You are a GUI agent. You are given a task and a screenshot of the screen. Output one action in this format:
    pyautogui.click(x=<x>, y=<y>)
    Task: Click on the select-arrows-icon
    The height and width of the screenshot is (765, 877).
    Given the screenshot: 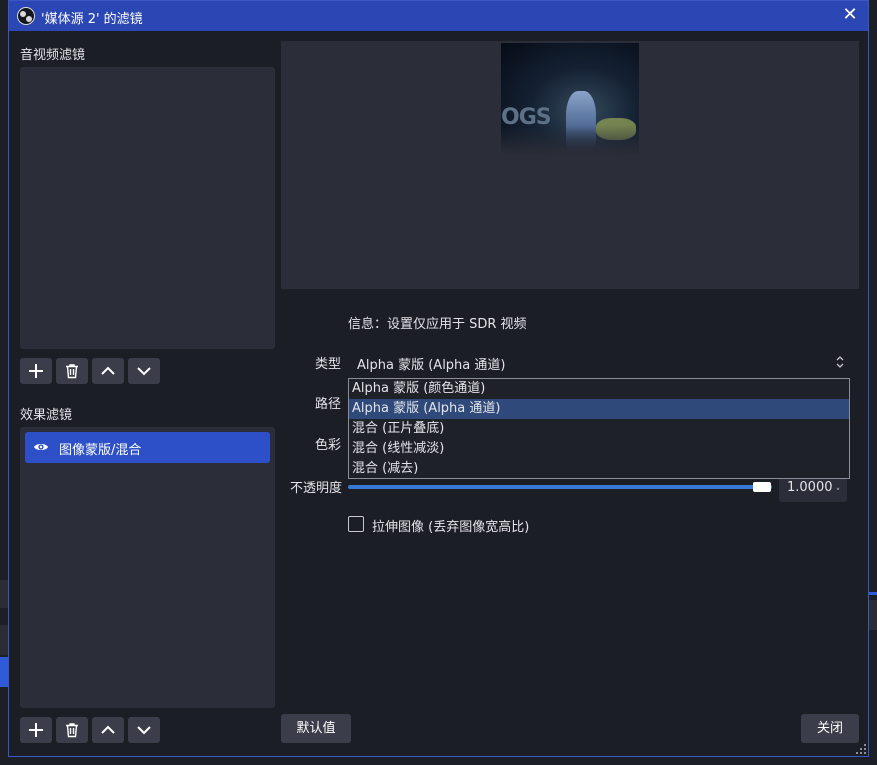 What is the action you would take?
    pyautogui.click(x=840, y=362)
    